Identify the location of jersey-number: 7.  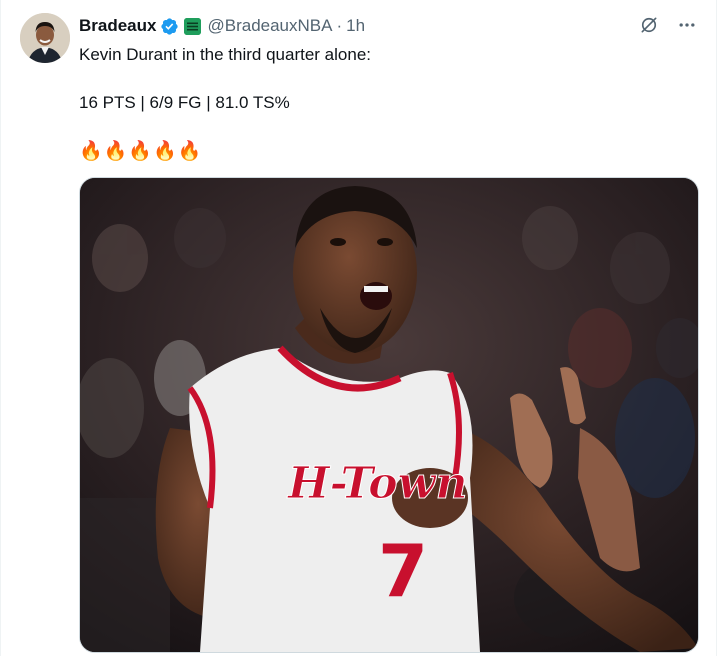
(403, 571).